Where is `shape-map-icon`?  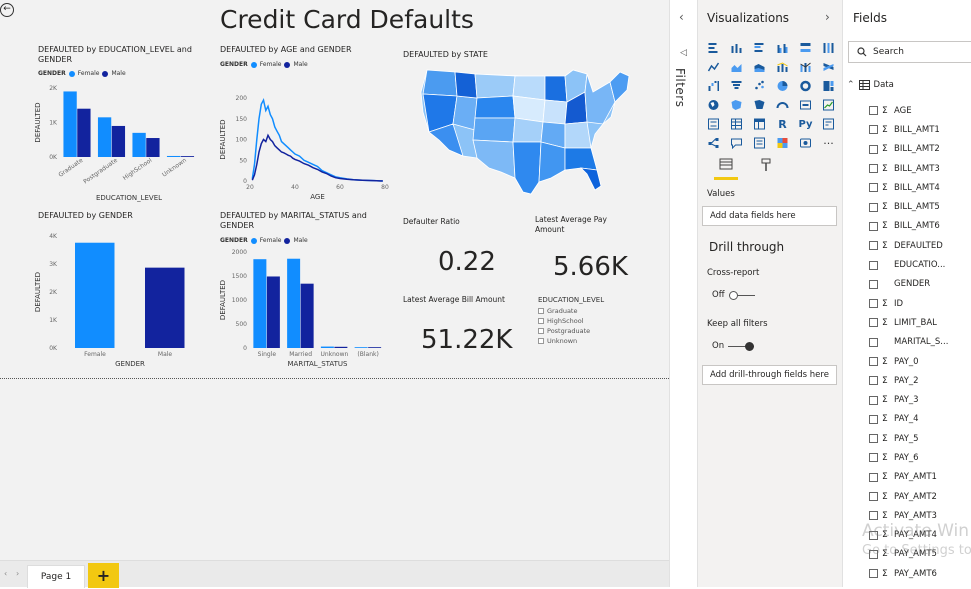 shape-map-icon is located at coordinates (759, 105).